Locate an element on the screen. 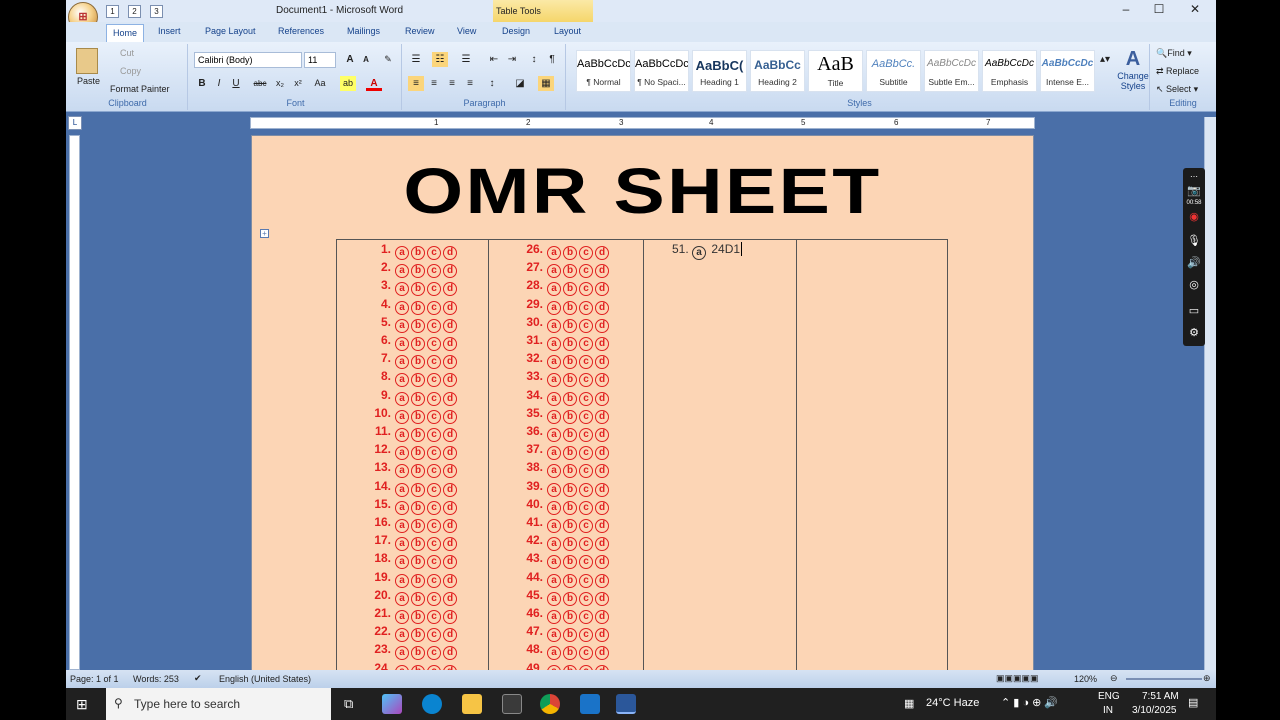 The image size is (1280, 720). shading-icon: ◪ is located at coordinates (520, 83).